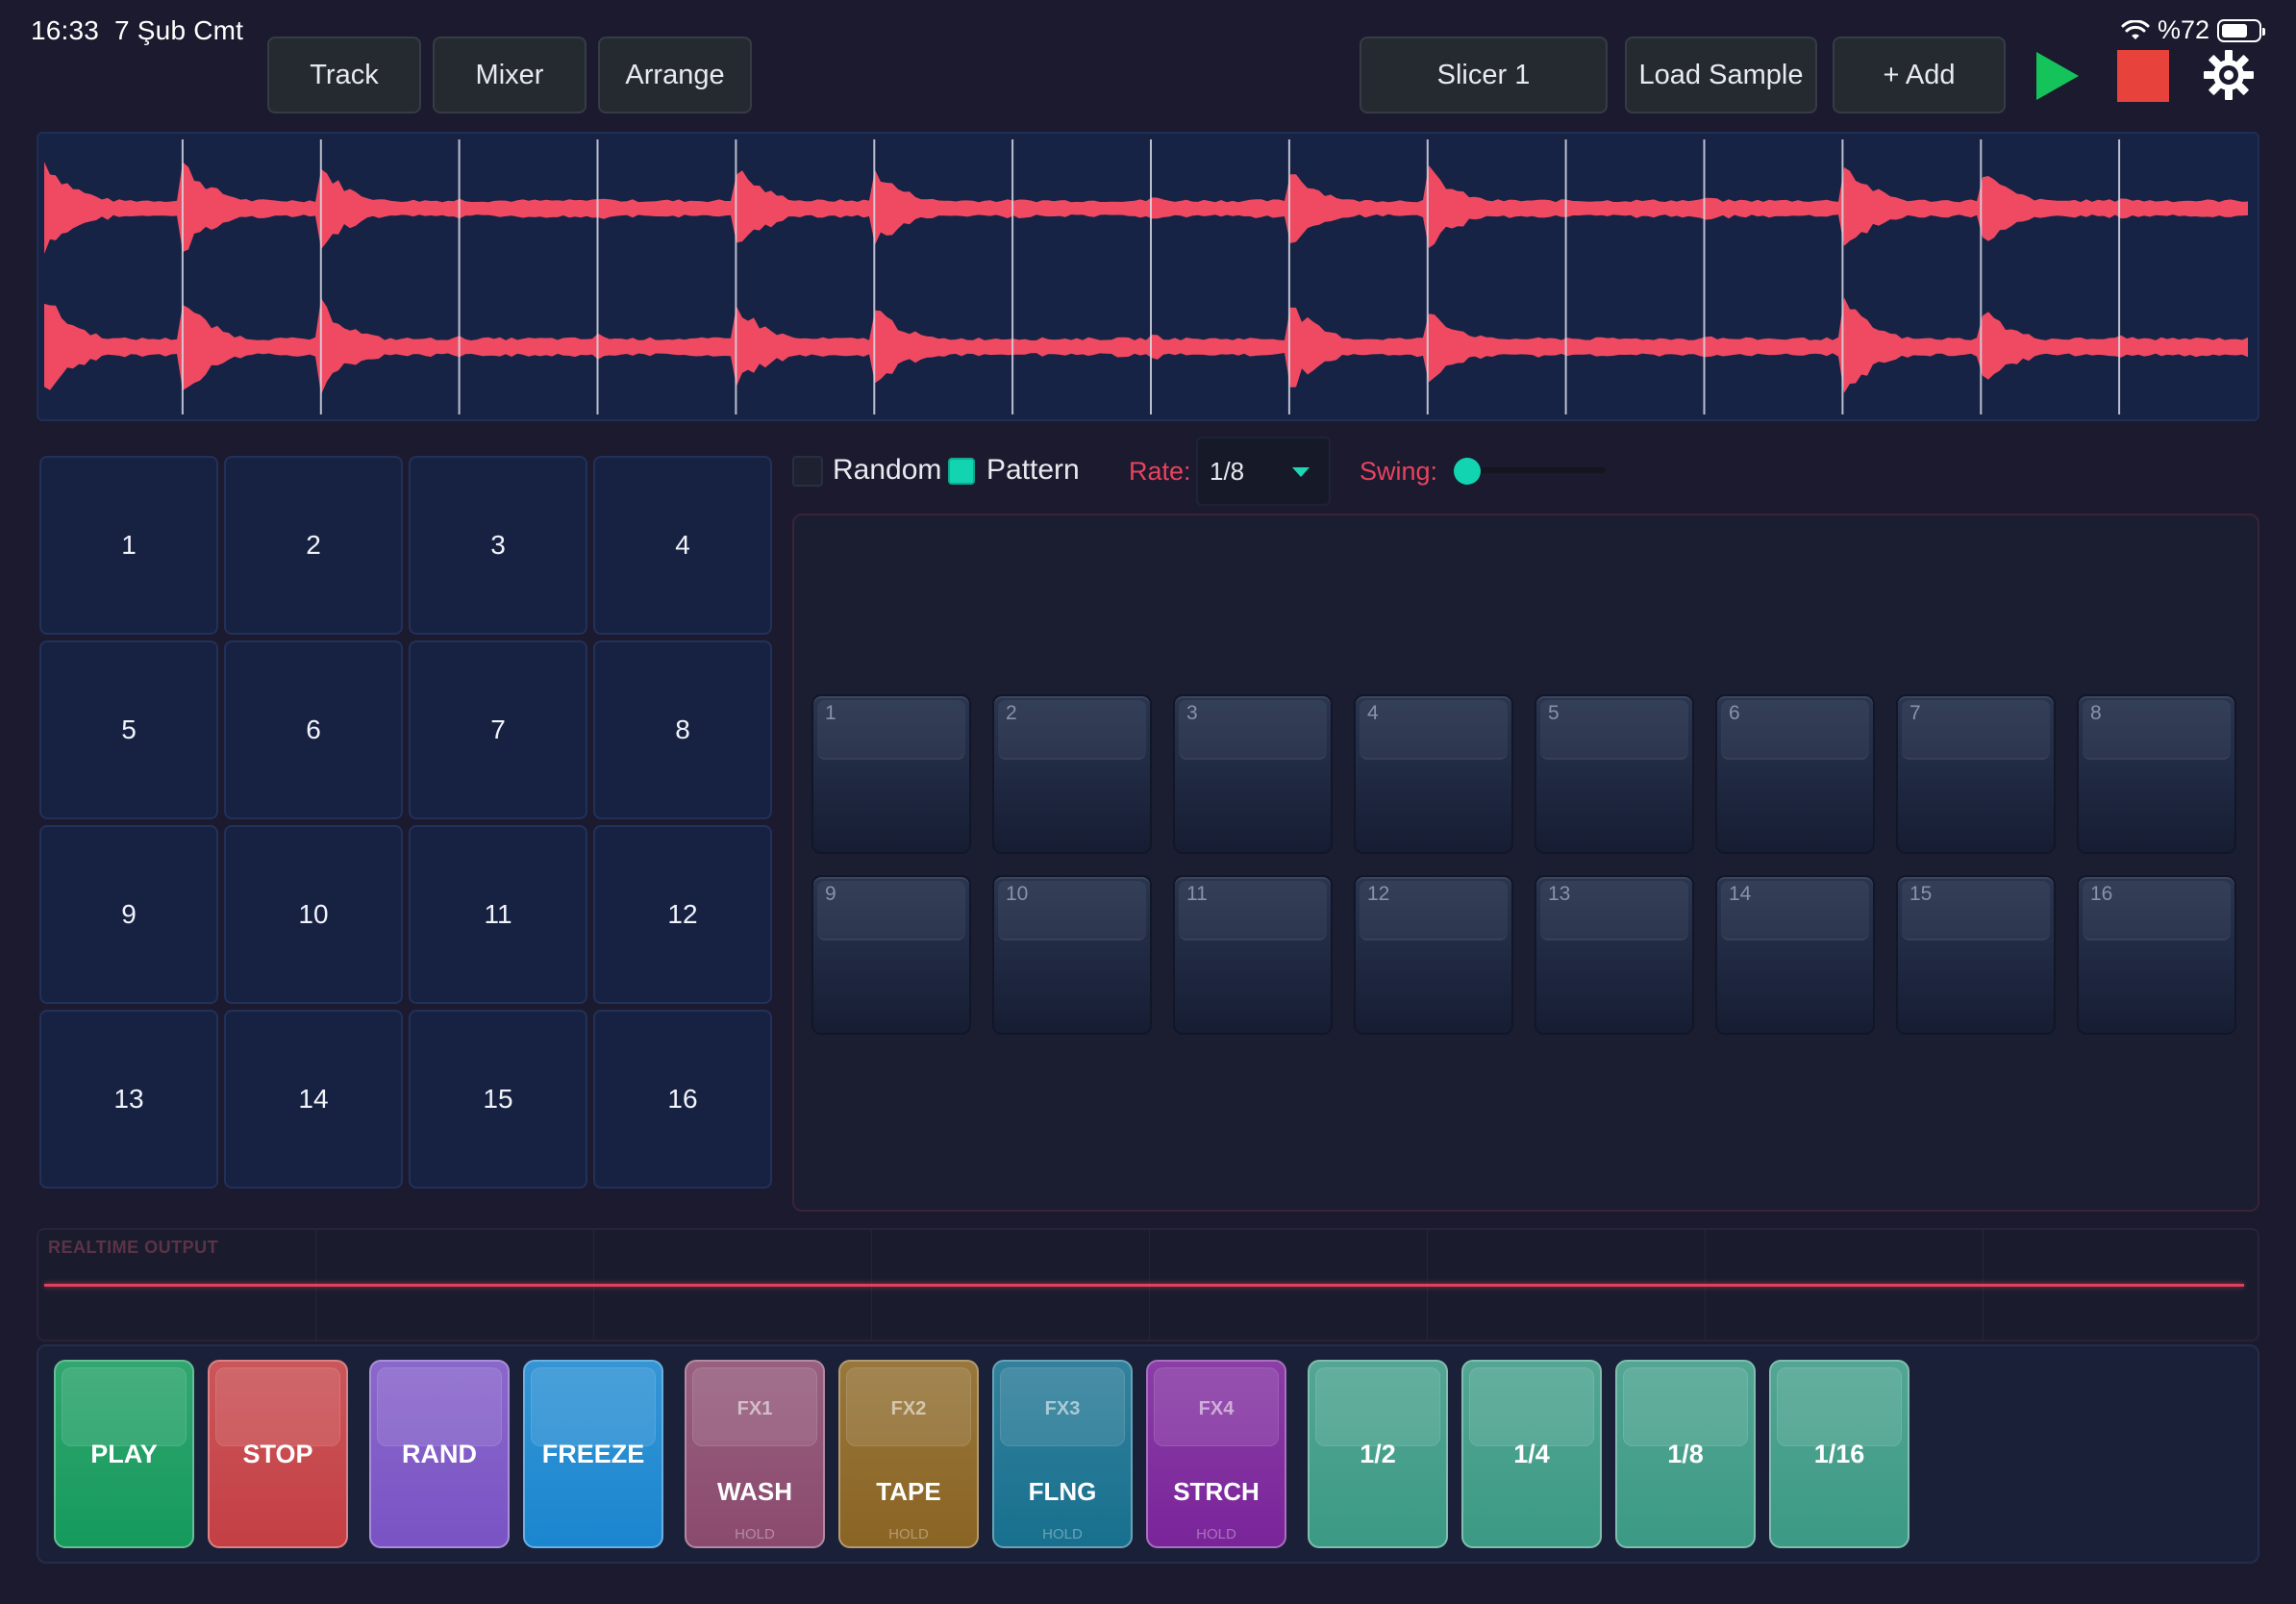 This screenshot has height=1604, width=2296. I want to click on step-13: 13, so click(1614, 955).